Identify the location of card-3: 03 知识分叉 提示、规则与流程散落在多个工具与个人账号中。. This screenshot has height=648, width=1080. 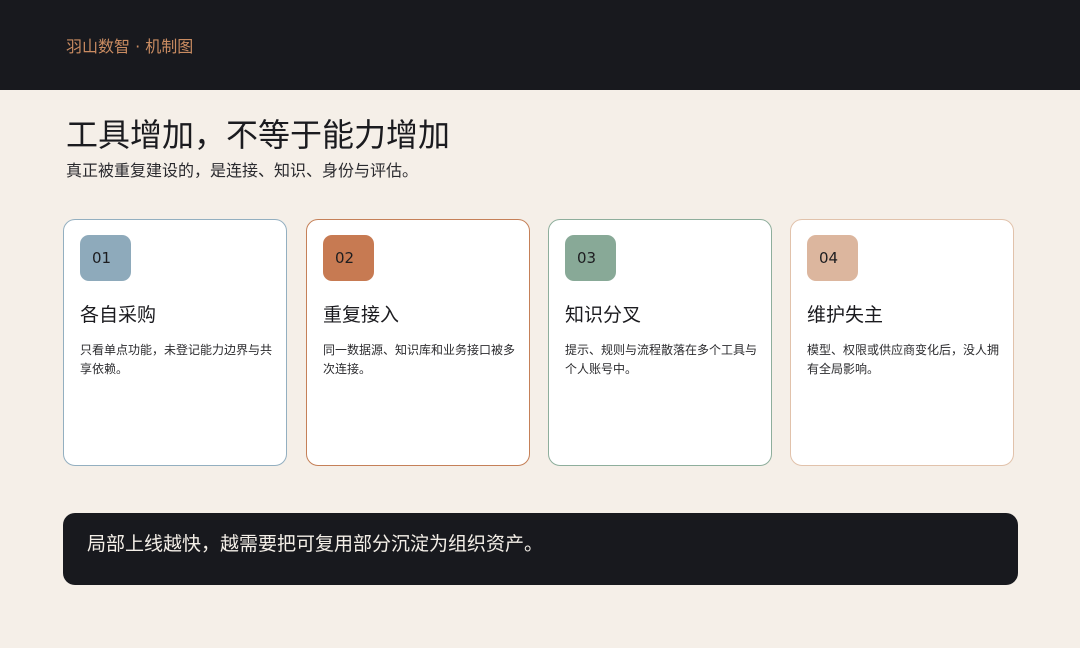
(660, 342).